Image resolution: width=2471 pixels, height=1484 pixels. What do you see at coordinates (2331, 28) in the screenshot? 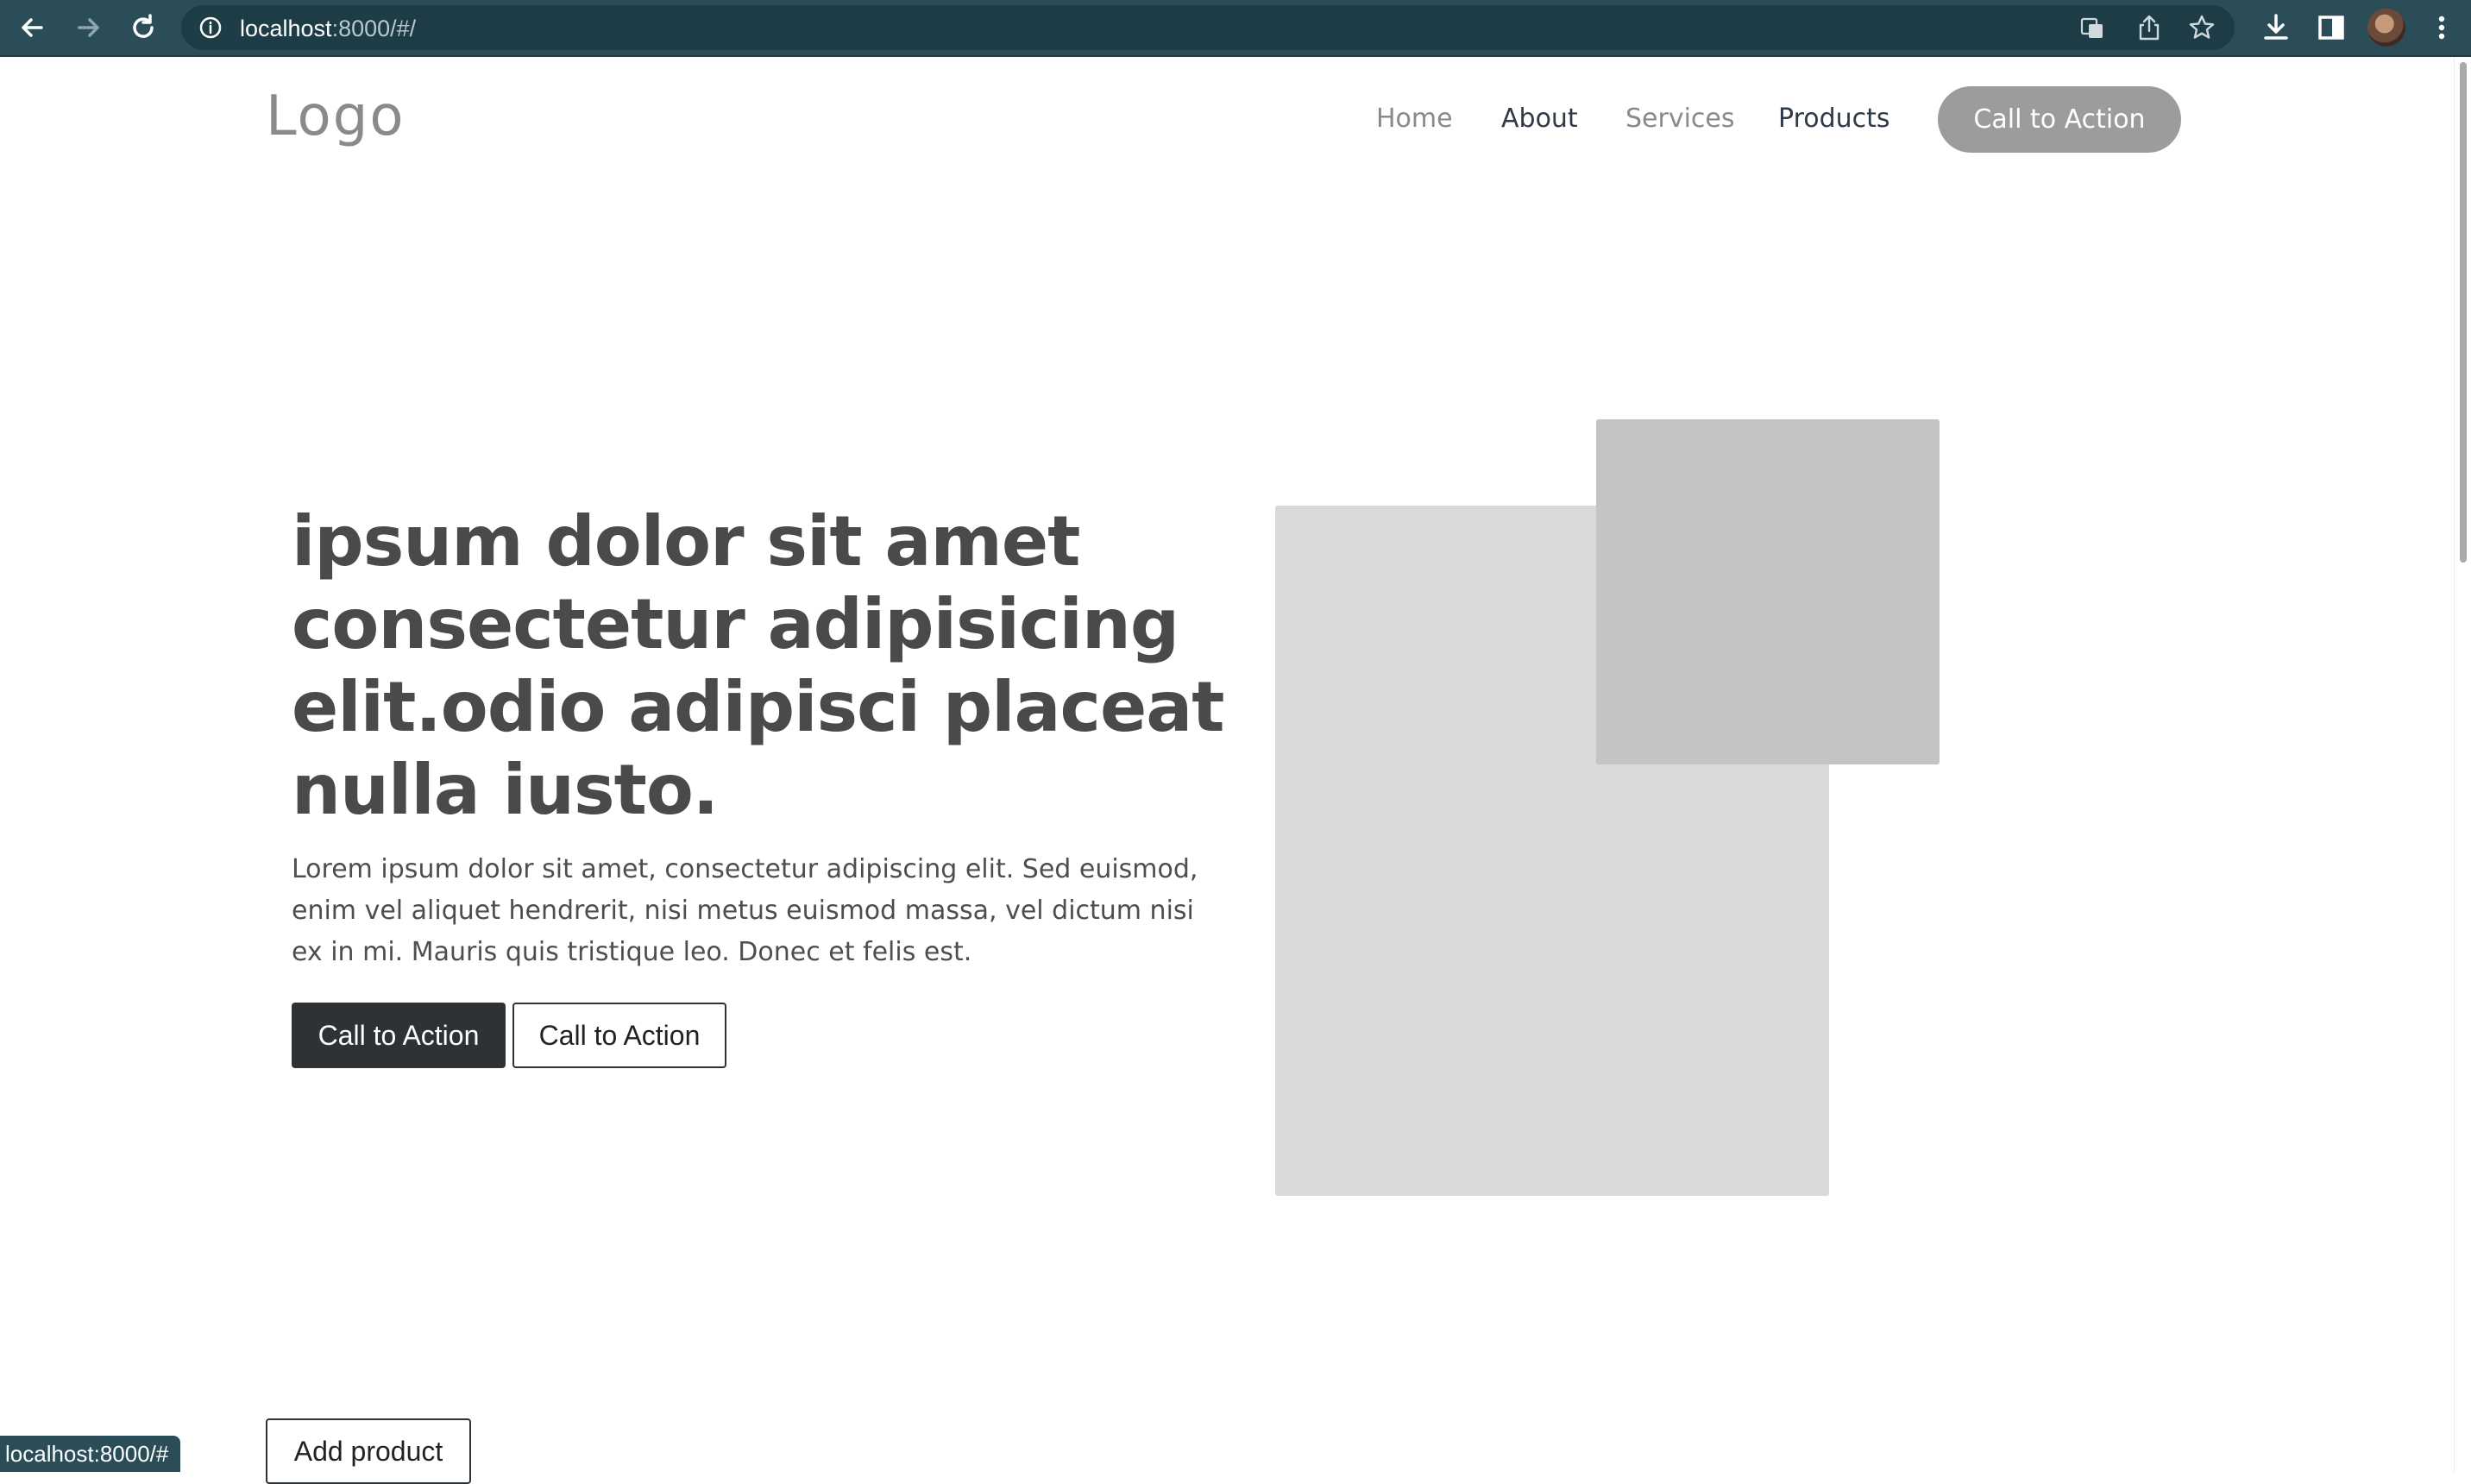
I see `side-panel-icon` at bounding box center [2331, 28].